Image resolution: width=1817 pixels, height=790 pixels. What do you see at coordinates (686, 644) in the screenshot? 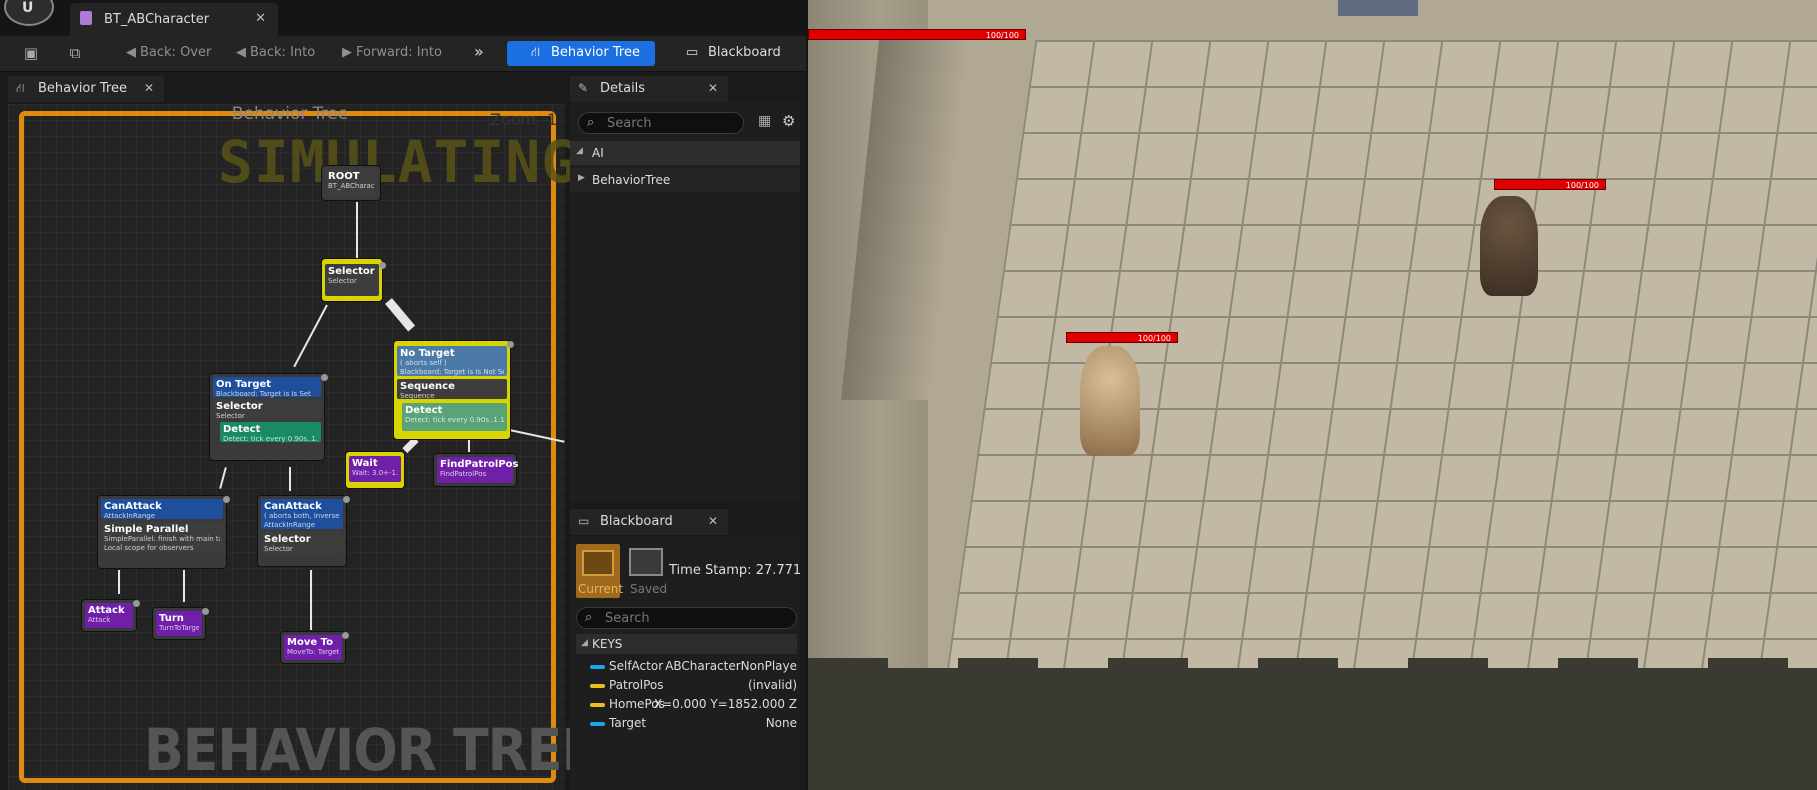
I see `keys-header: ◢ KEYS` at bounding box center [686, 644].